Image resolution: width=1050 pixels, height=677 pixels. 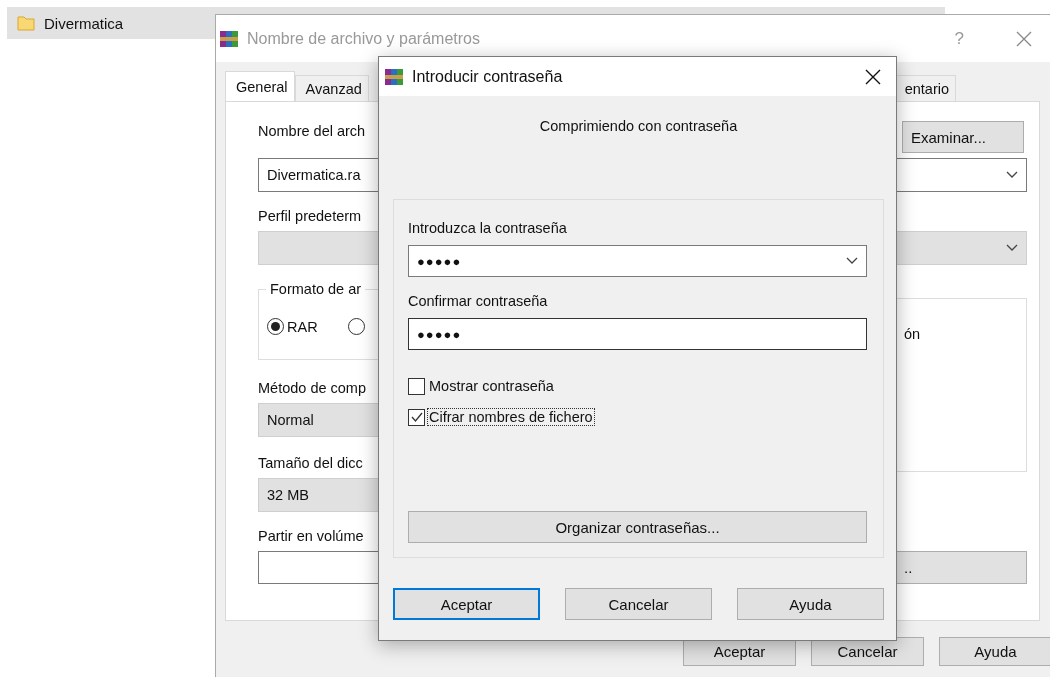 What do you see at coordinates (487, 228) in the screenshot?
I see `field-label: Introduzca la contraseña` at bounding box center [487, 228].